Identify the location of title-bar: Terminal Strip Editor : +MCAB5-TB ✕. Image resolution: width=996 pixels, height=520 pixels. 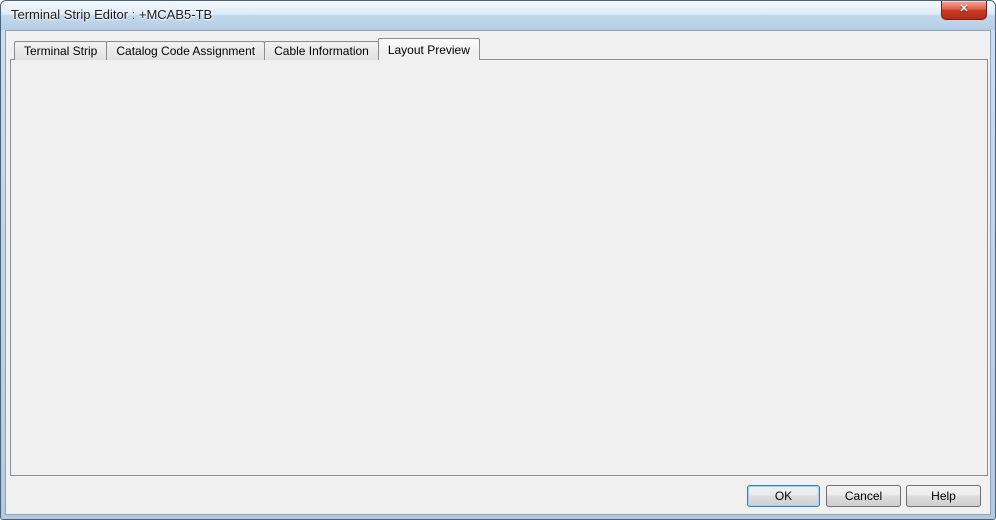
(498, 15).